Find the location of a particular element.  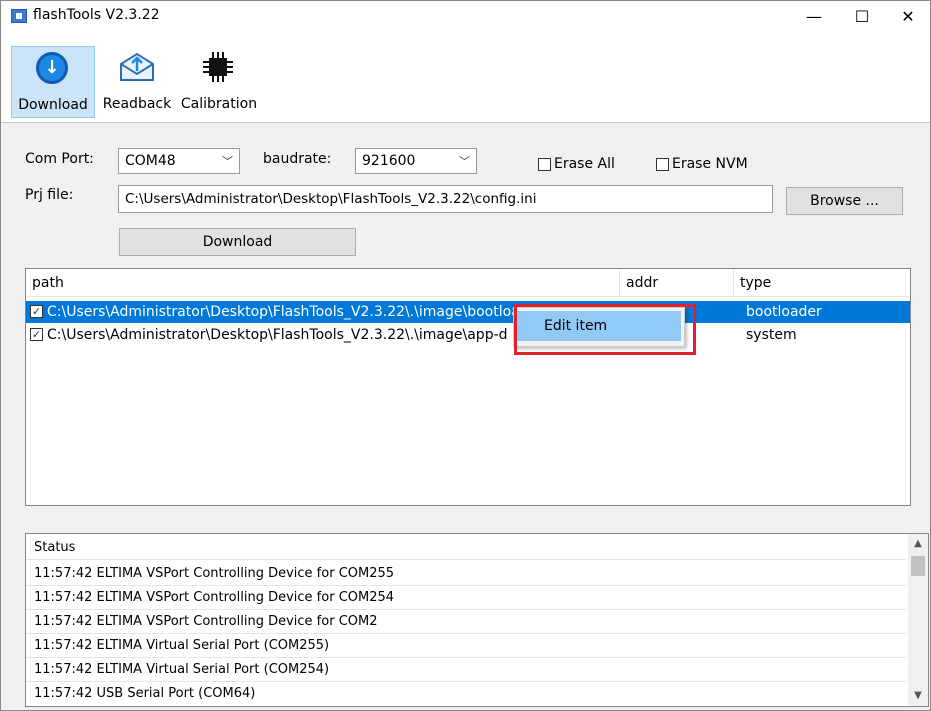

erase-all-label: Erase All is located at coordinates (584, 164).